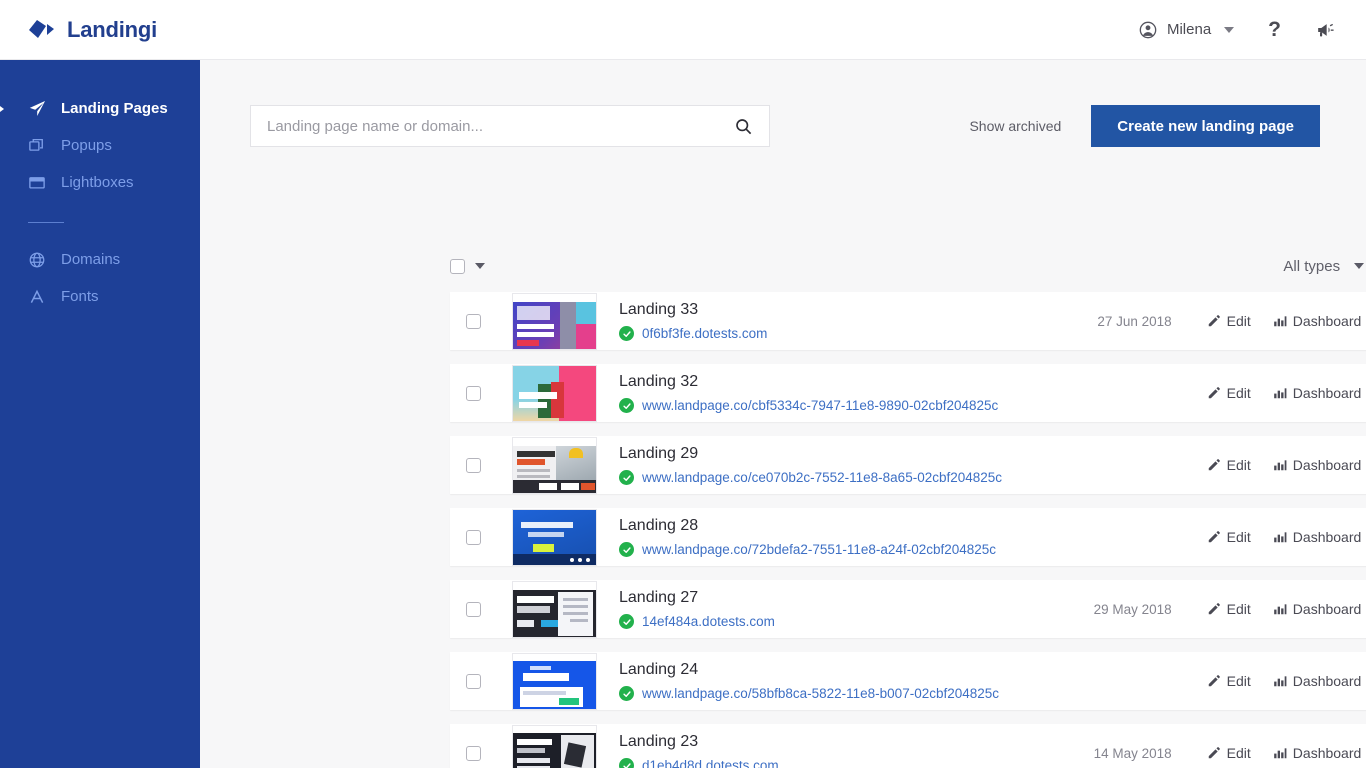  I want to click on landing-page-url: 14ef484a.dotests.com, so click(708, 621).